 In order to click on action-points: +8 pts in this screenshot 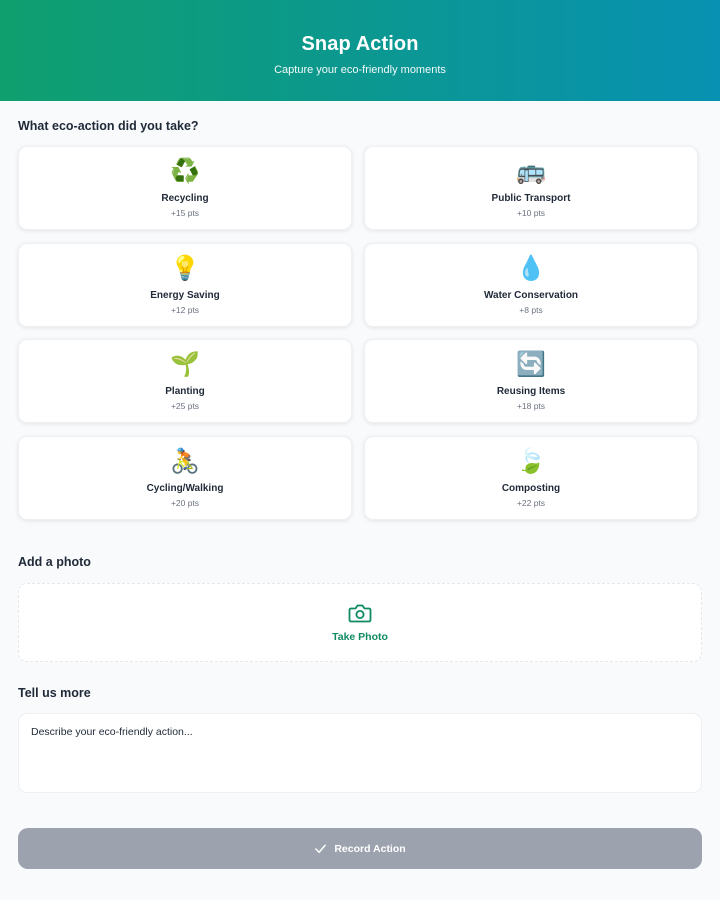, I will do `click(531, 309)`.